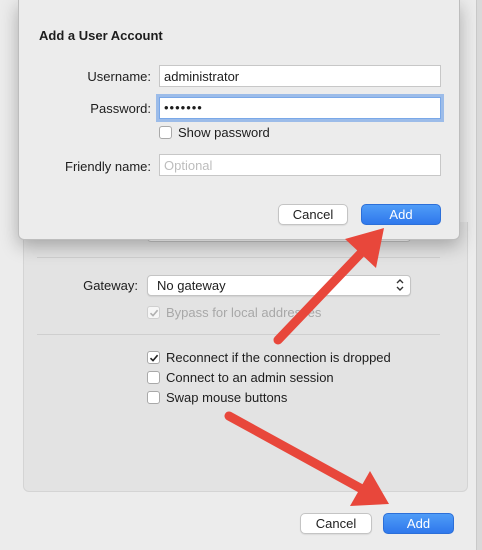 The image size is (482, 550). I want to click on show-password-label: Show password, so click(224, 132).